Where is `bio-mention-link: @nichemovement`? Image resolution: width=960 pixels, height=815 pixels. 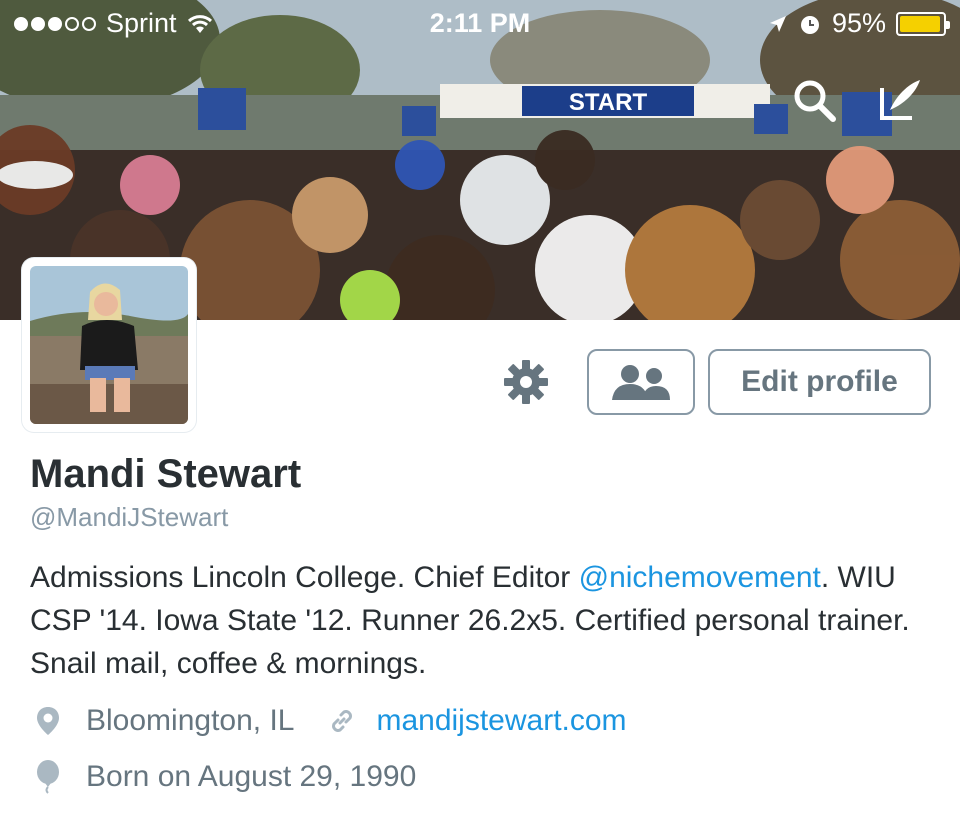 bio-mention-link: @nichemovement is located at coordinates (700, 577).